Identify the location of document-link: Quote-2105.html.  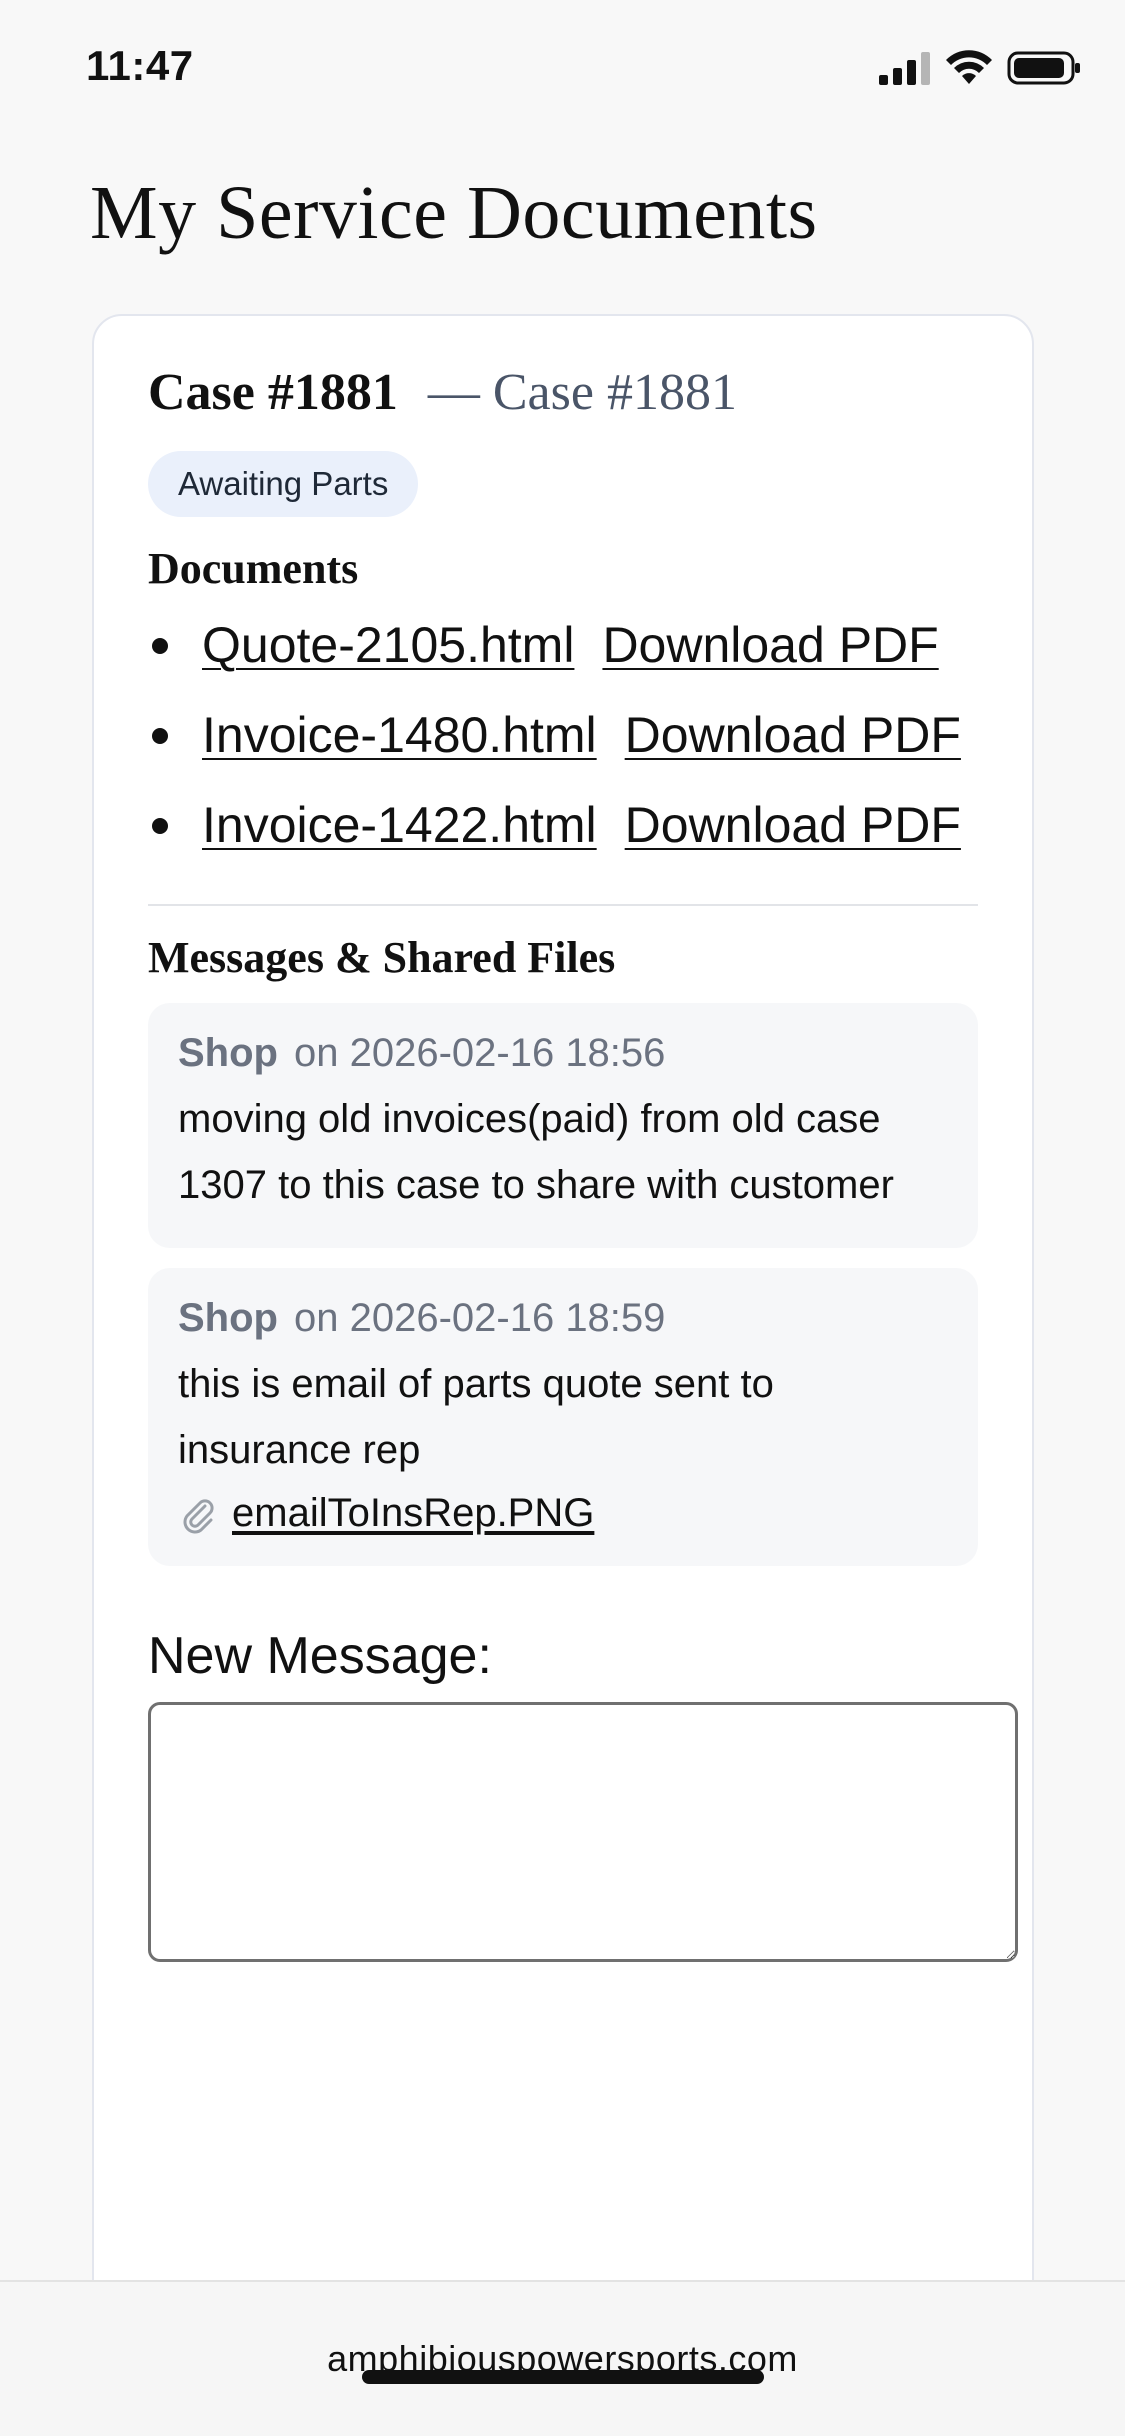
(388, 645).